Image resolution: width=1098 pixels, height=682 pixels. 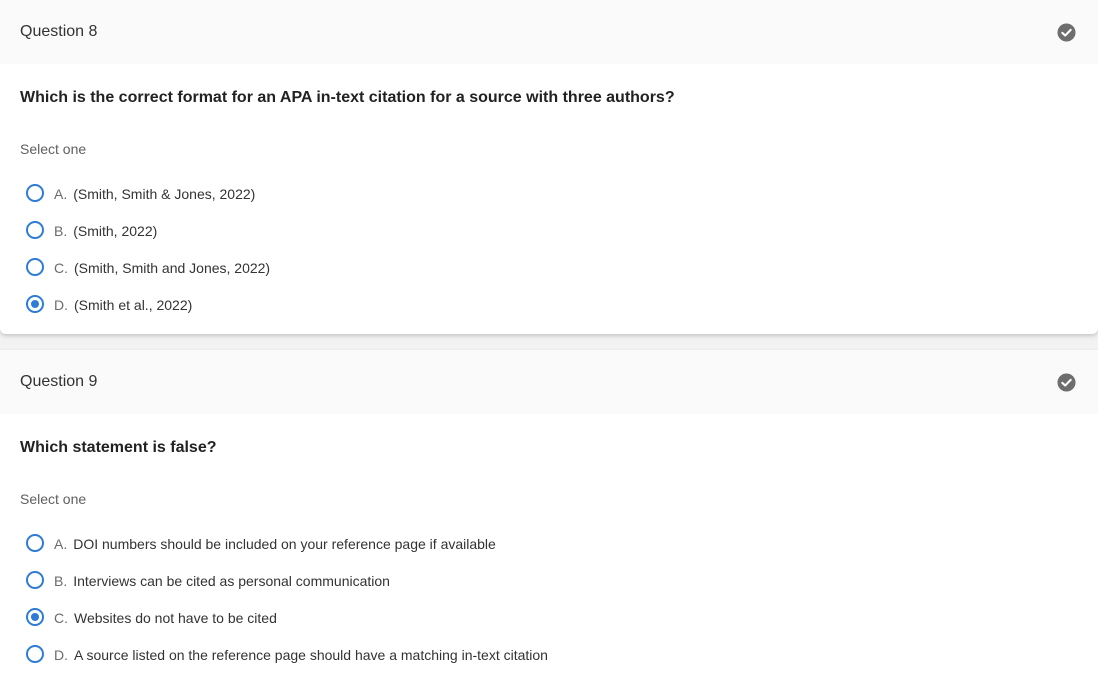 I want to click on question-title: Question 8, so click(x=59, y=31).